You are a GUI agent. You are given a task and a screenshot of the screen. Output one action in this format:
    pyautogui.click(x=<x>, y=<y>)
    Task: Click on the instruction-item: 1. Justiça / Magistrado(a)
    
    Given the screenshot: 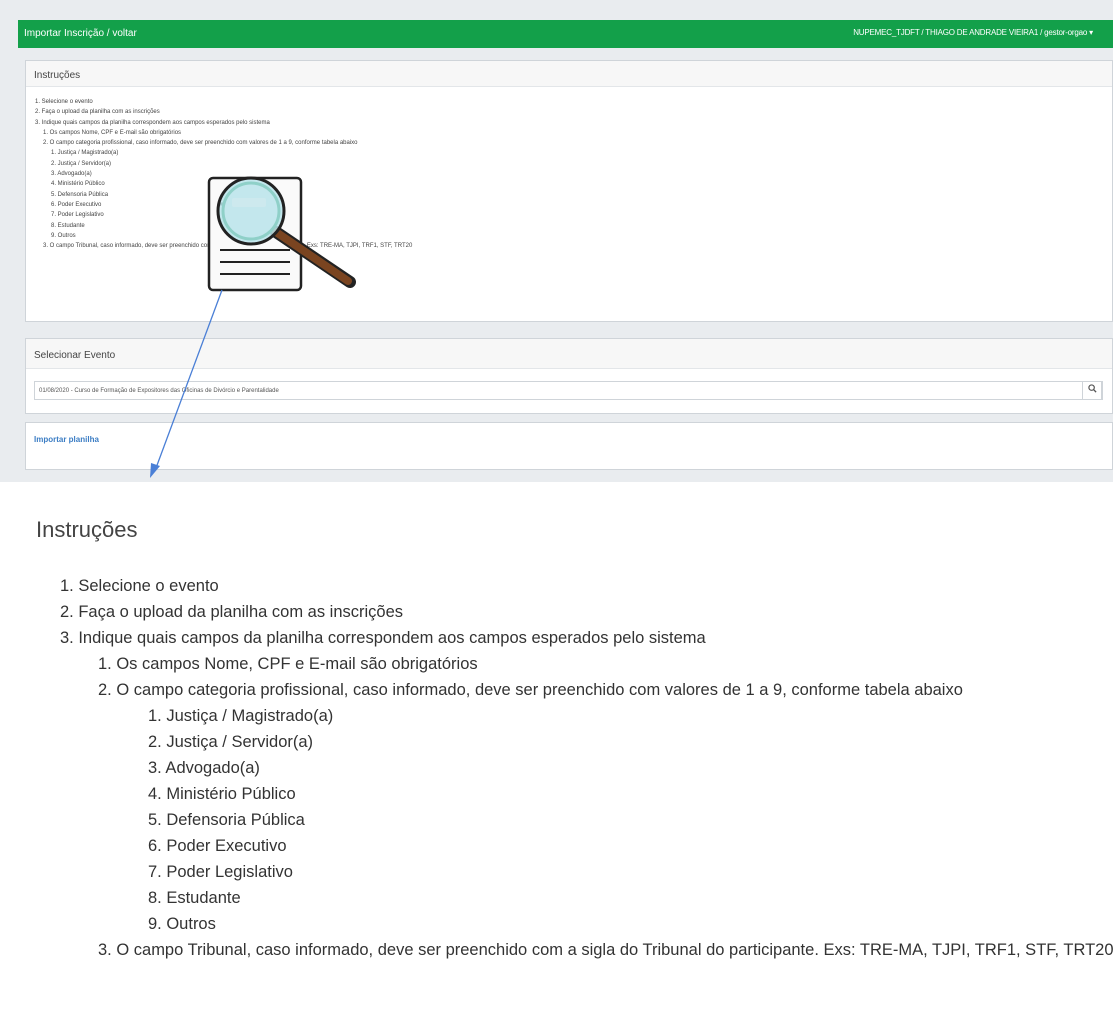 What is the action you would take?
    pyautogui.click(x=241, y=716)
    